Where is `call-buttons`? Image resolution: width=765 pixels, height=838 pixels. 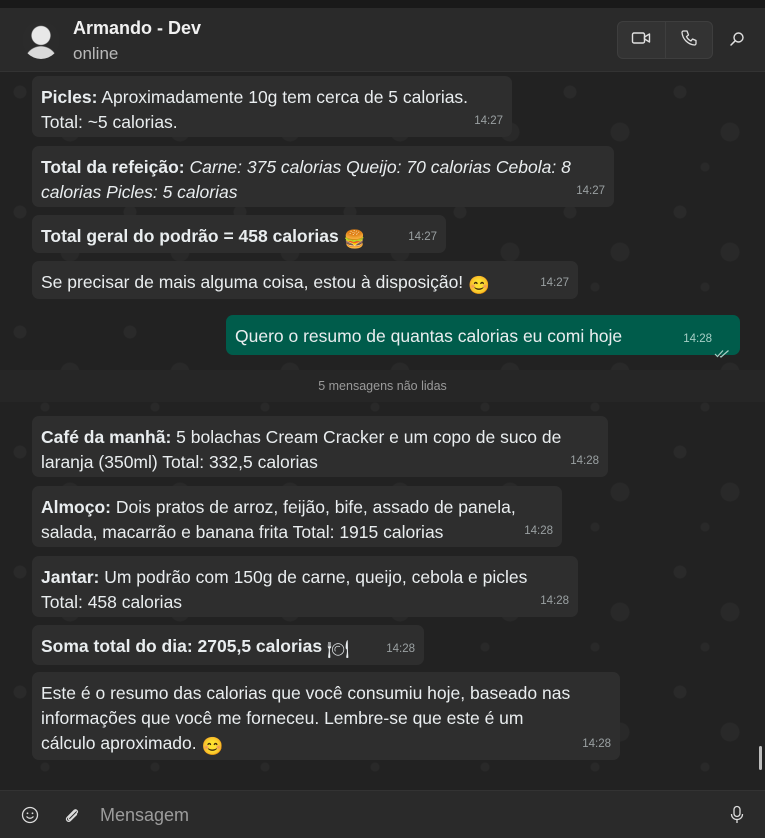 call-buttons is located at coordinates (665, 40).